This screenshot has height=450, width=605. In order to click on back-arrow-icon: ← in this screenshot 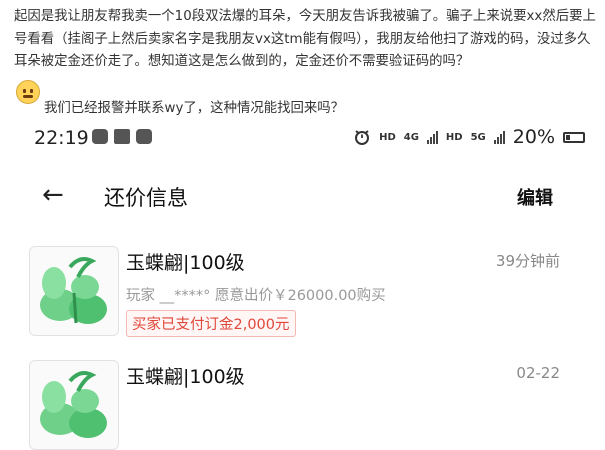, I will do `click(53, 195)`.